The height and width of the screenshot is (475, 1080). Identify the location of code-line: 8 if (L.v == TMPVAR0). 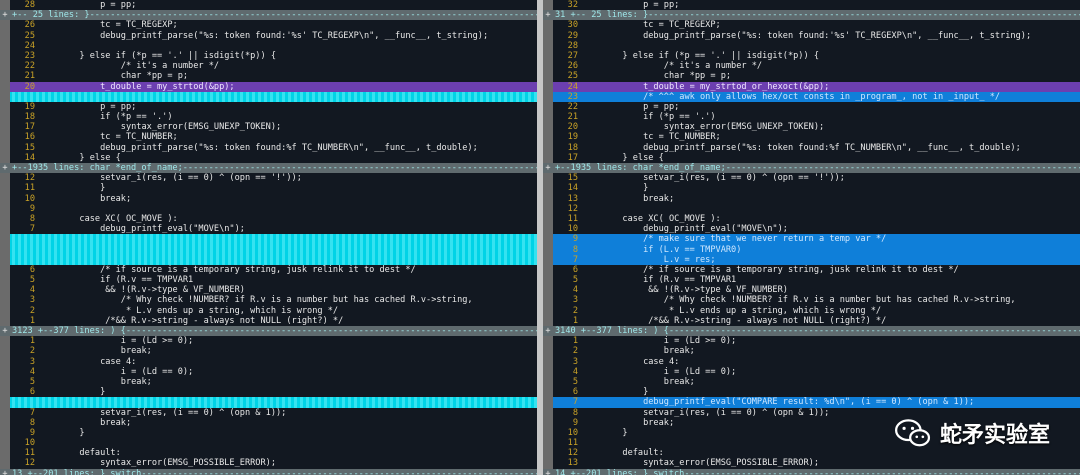
(811, 249).